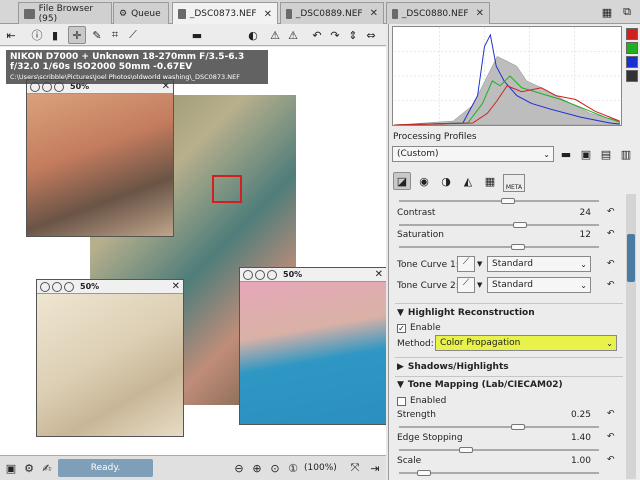 This screenshot has width=640, height=480. I want to click on rotate-left-icon: ↶, so click(317, 35).